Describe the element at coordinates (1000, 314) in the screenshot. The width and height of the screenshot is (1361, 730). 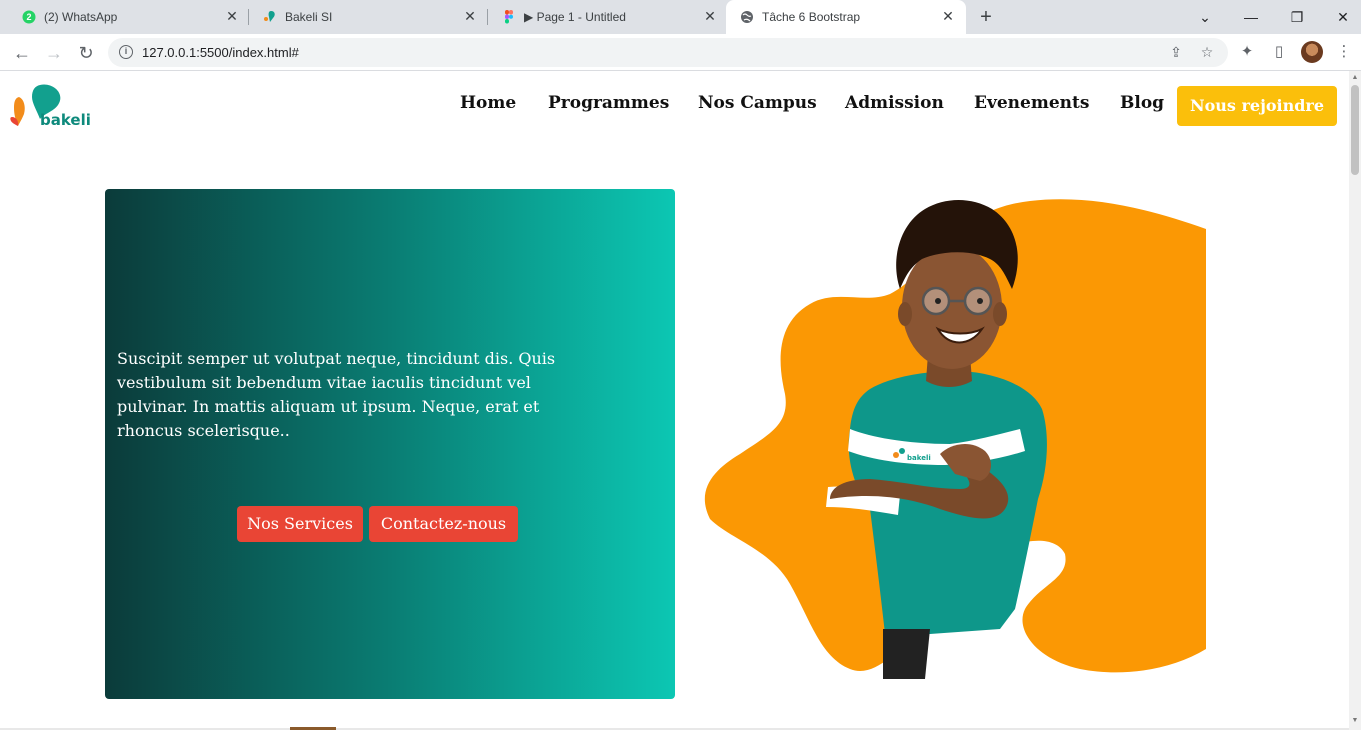
I see `person-ear-right` at that location.